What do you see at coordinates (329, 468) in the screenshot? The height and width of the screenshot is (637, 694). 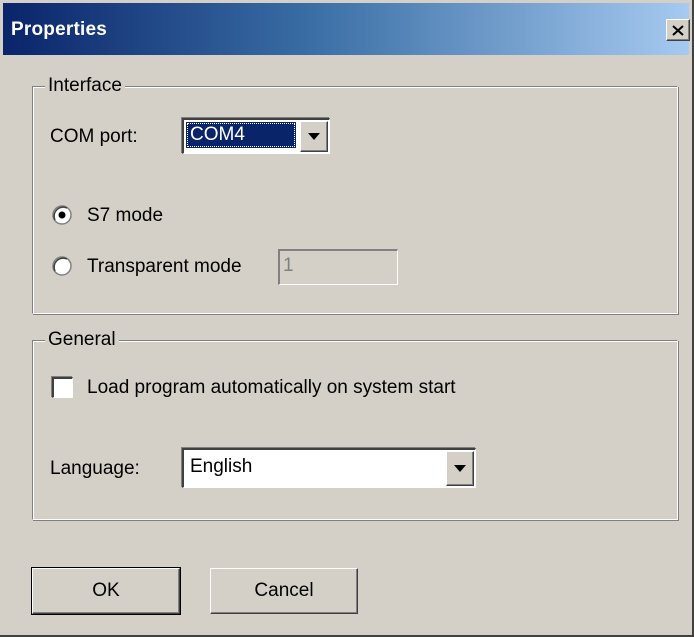 I see `language-select: English` at bounding box center [329, 468].